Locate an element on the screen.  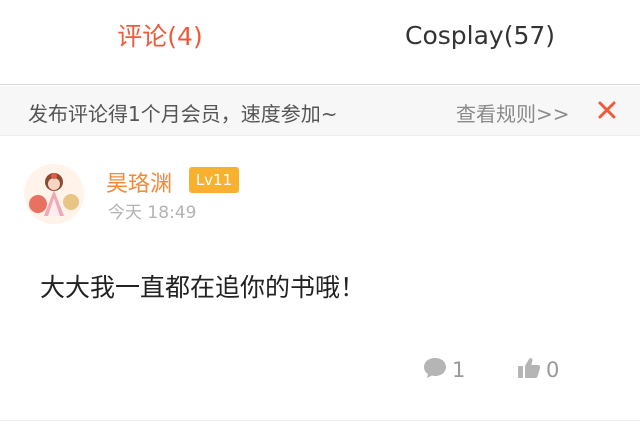
notice-text: 发布评论得1个月会员，速度参加~ is located at coordinates (183, 114).